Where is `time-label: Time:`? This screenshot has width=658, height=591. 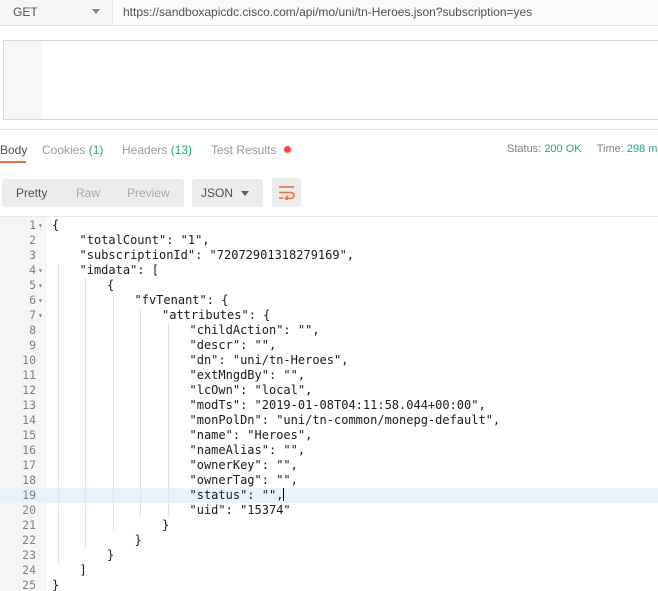 time-label: Time: is located at coordinates (610, 149).